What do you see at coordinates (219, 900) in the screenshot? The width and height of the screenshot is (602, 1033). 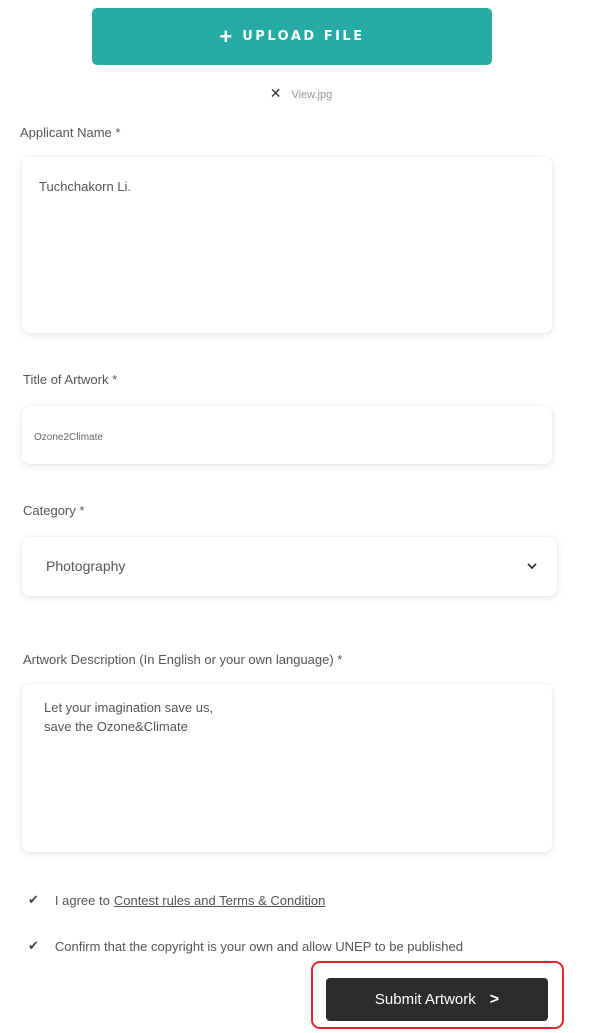 I see `terms-link: Contest rules and Terms & Condition` at bounding box center [219, 900].